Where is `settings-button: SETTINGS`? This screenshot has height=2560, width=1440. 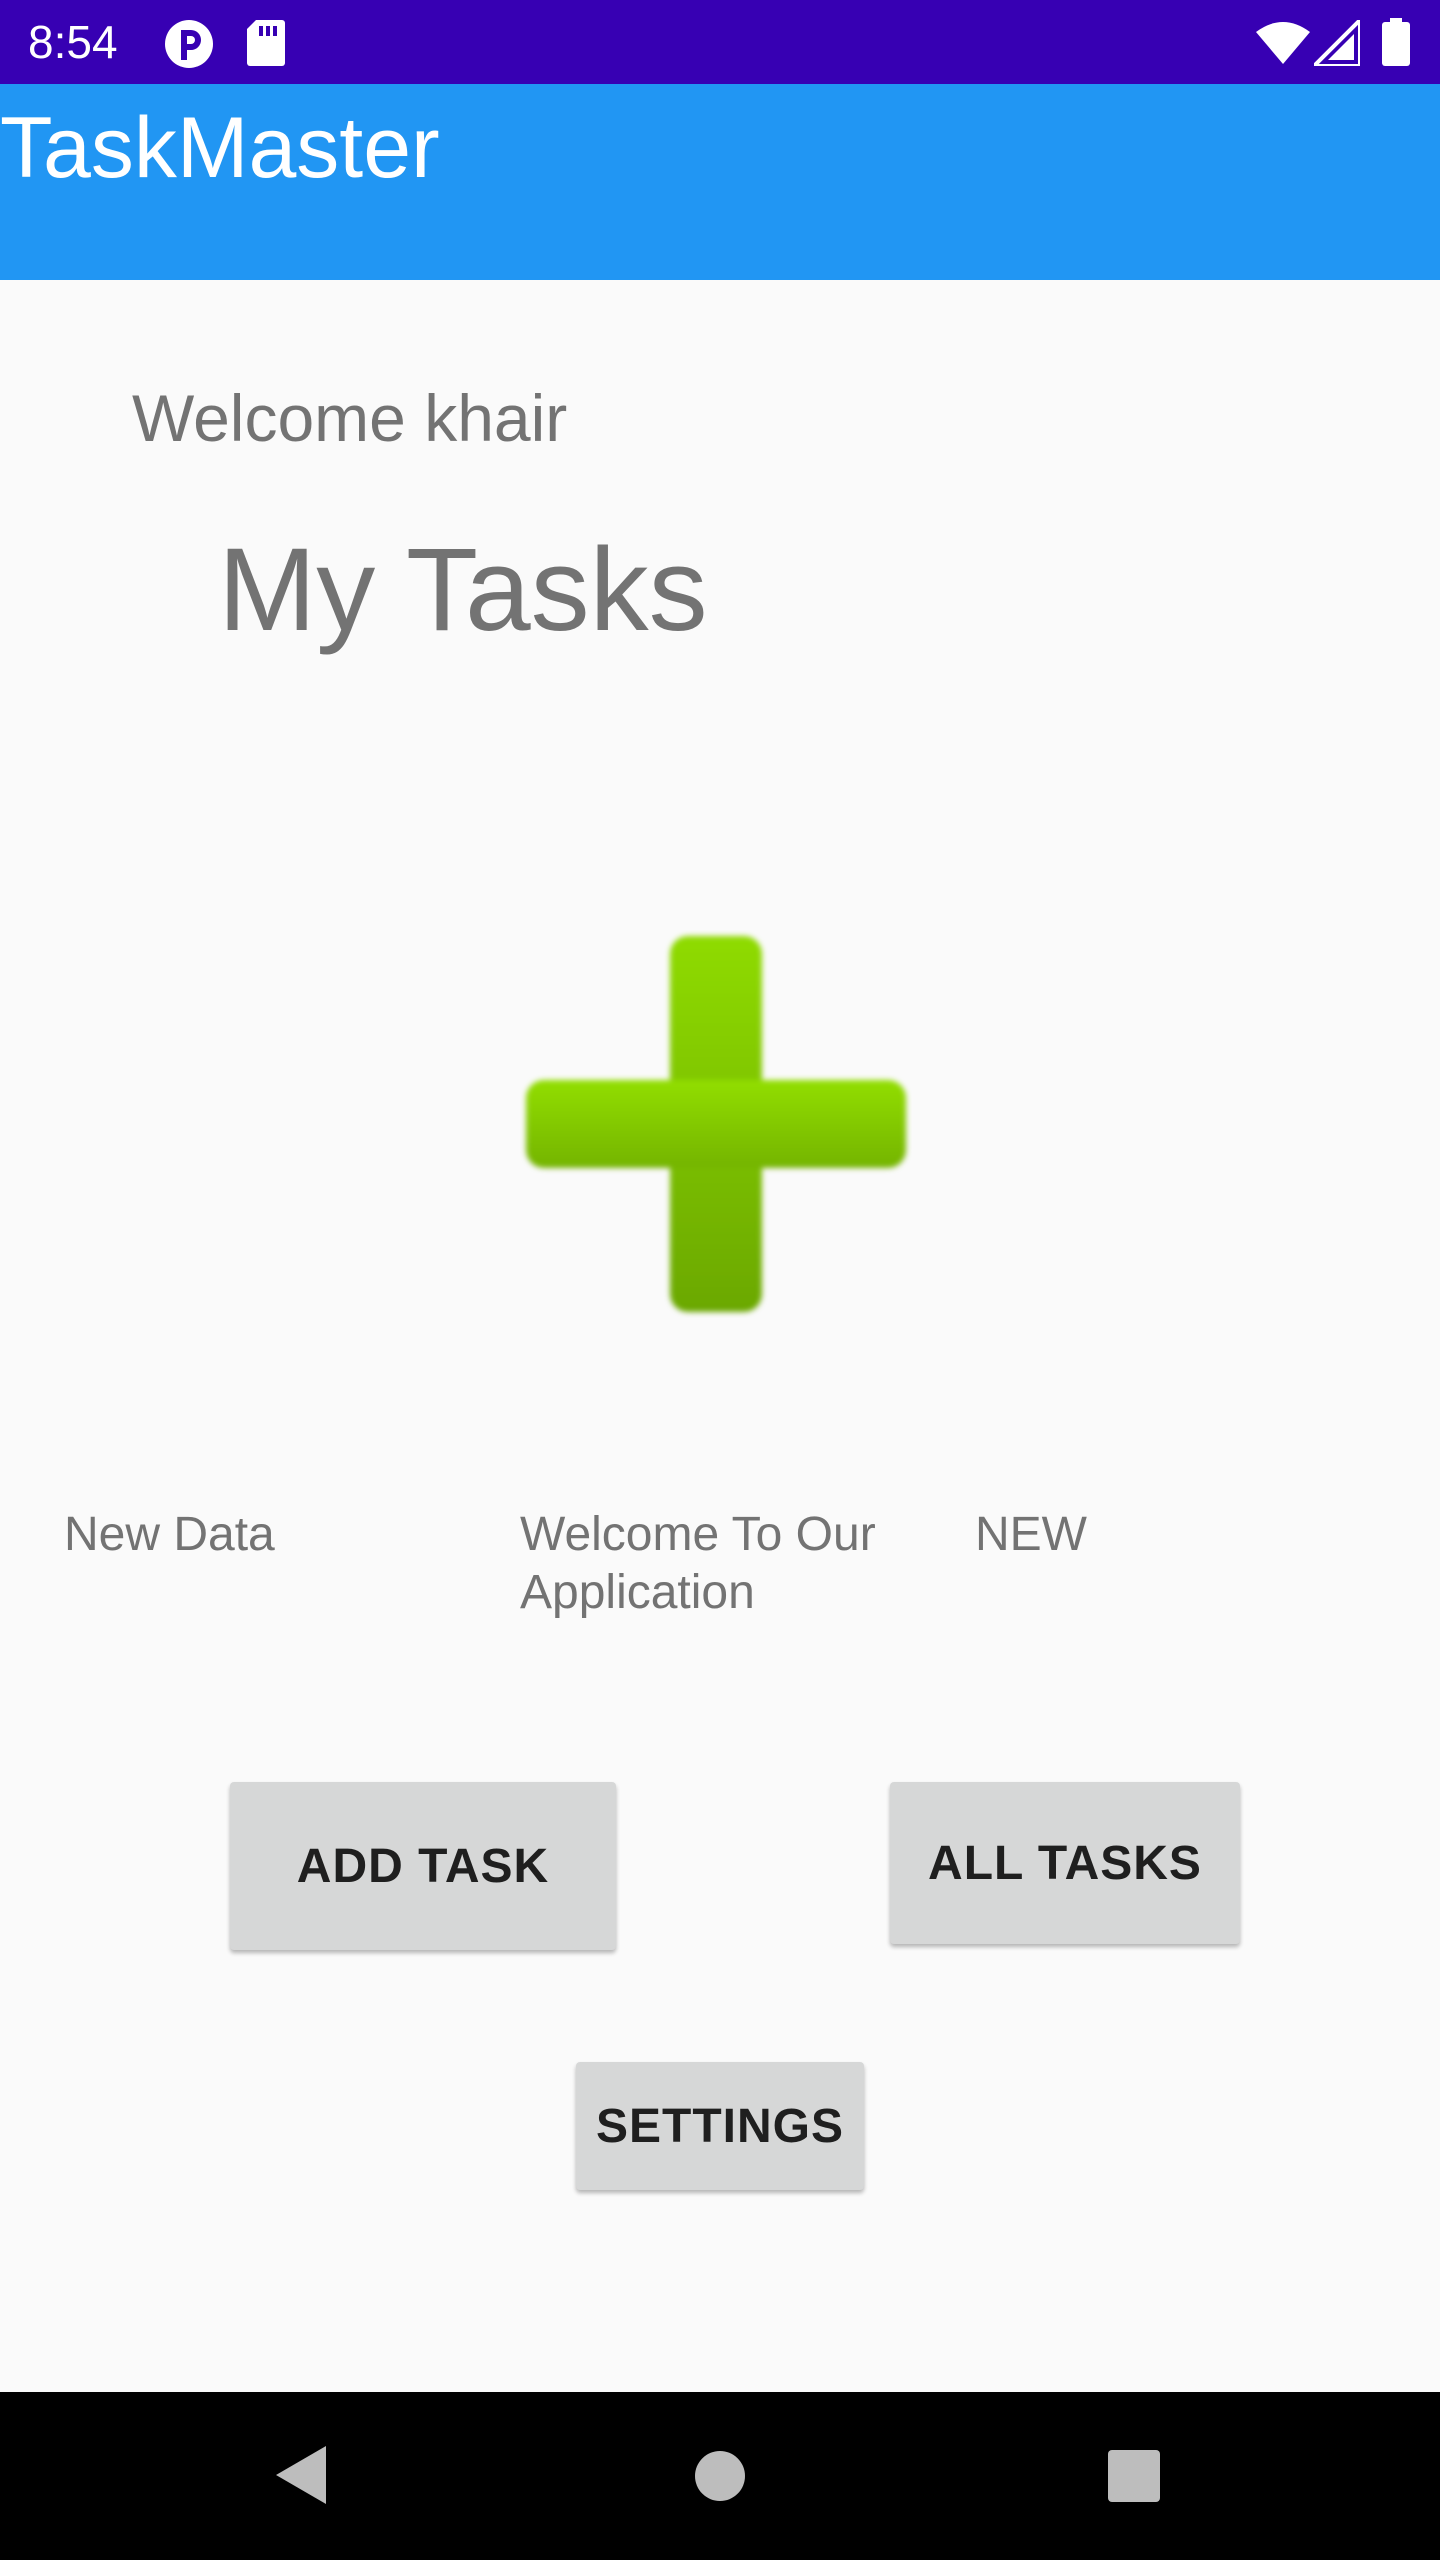 settings-button: SETTINGS is located at coordinates (720, 2126).